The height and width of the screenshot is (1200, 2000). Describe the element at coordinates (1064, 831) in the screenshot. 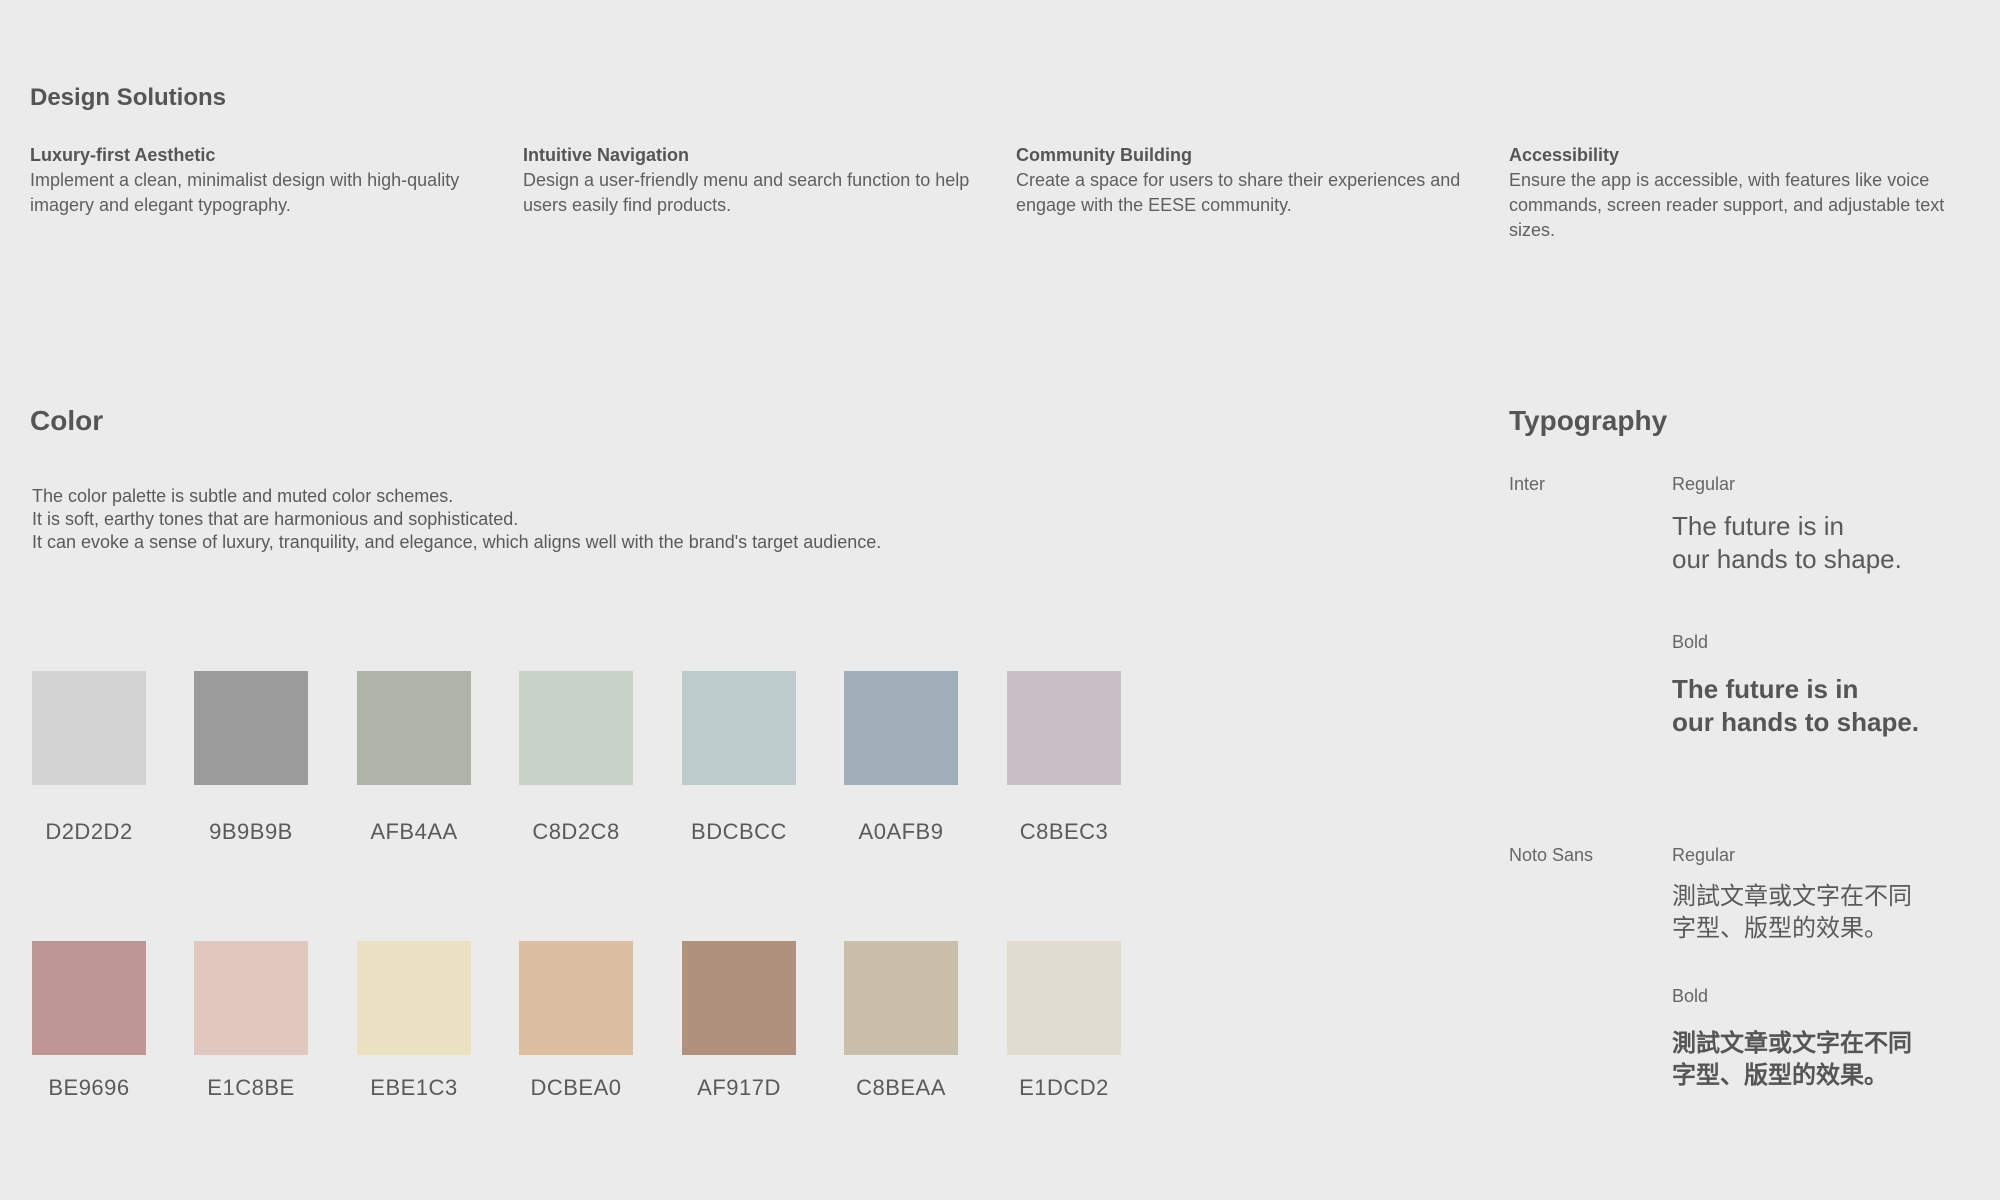

I see `color-swatch-label: C8BEC3` at that location.